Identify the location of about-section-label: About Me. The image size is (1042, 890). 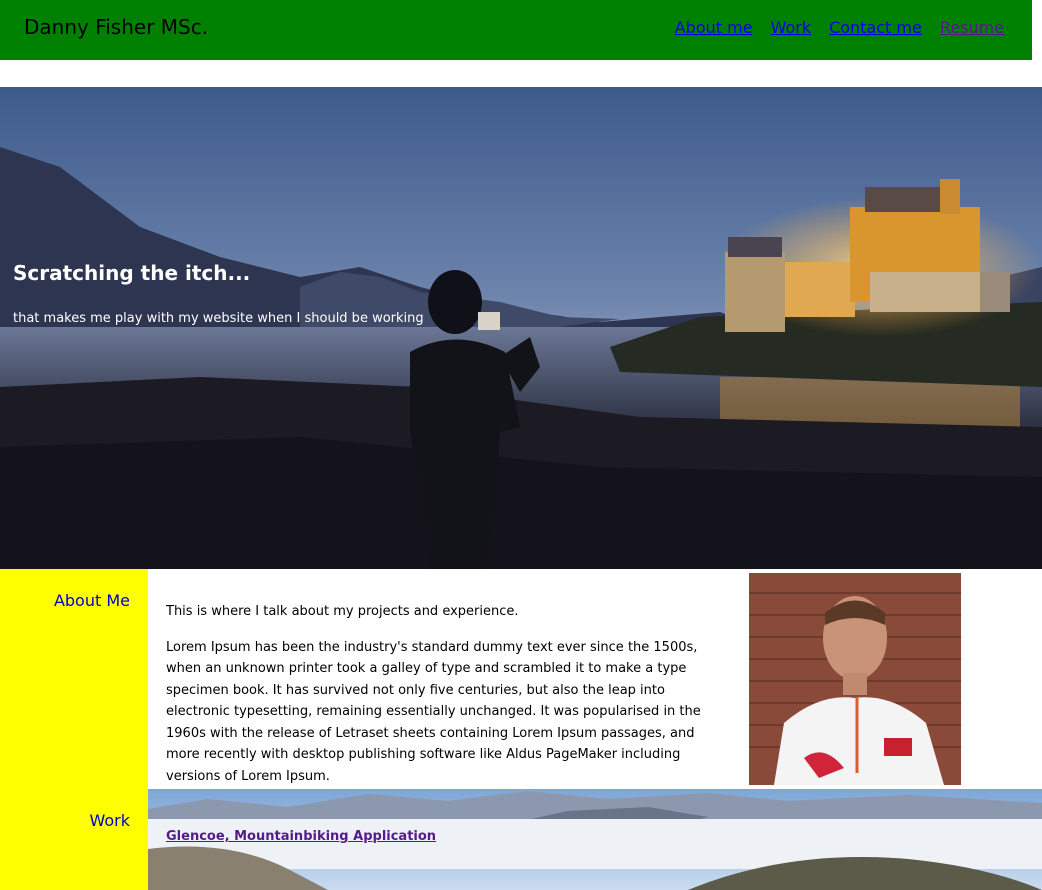
(91, 600).